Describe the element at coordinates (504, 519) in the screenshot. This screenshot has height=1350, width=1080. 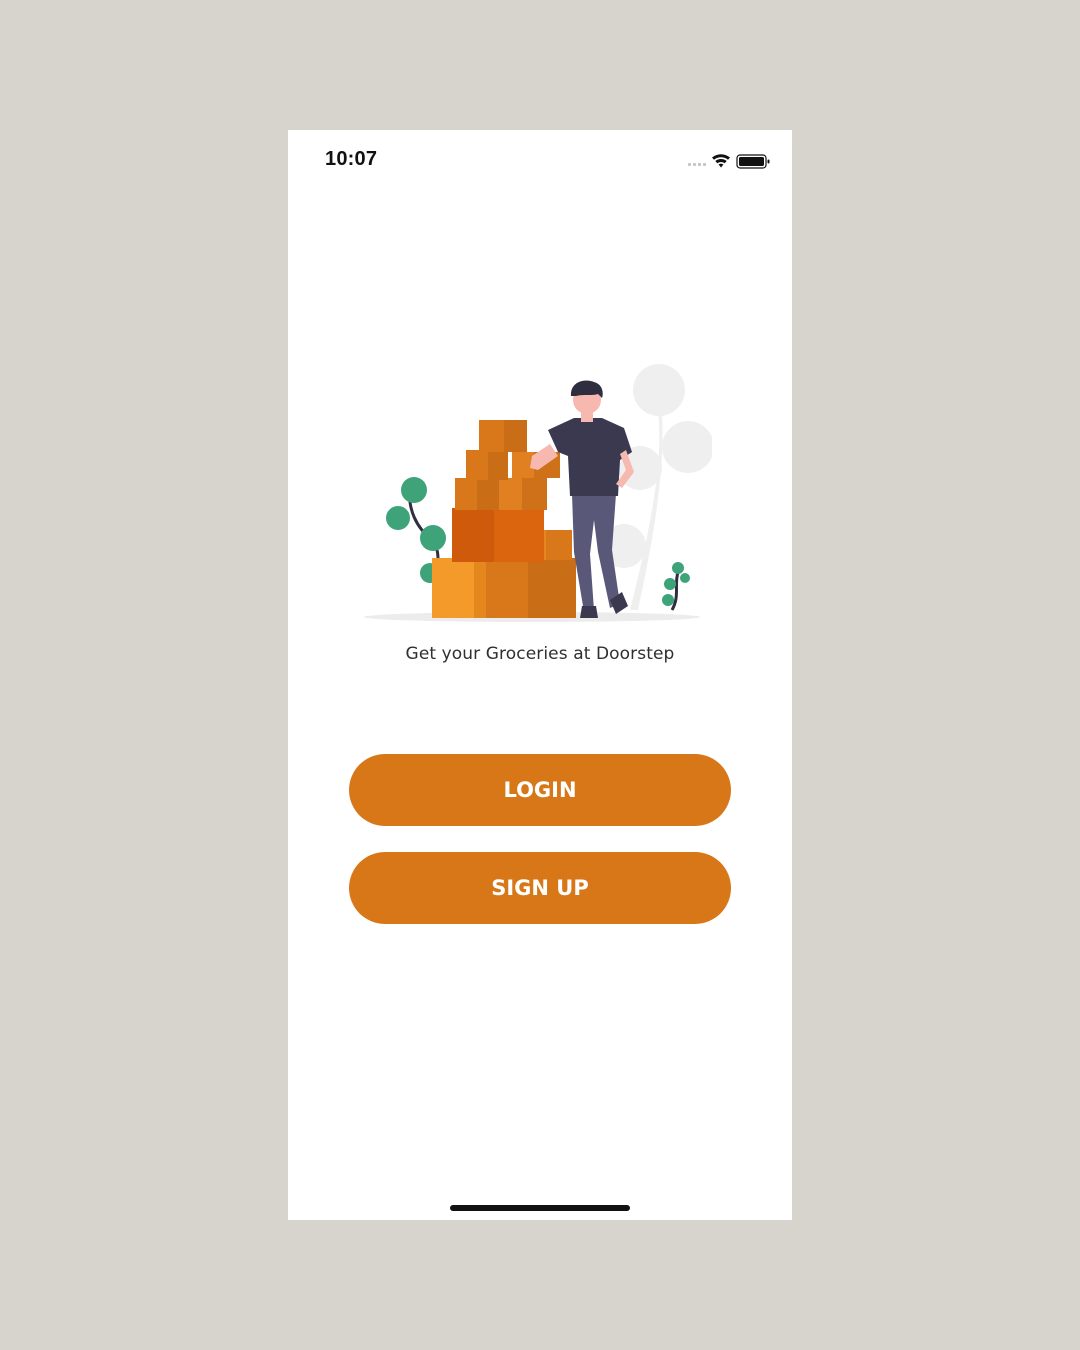
I see `box-stack` at that location.